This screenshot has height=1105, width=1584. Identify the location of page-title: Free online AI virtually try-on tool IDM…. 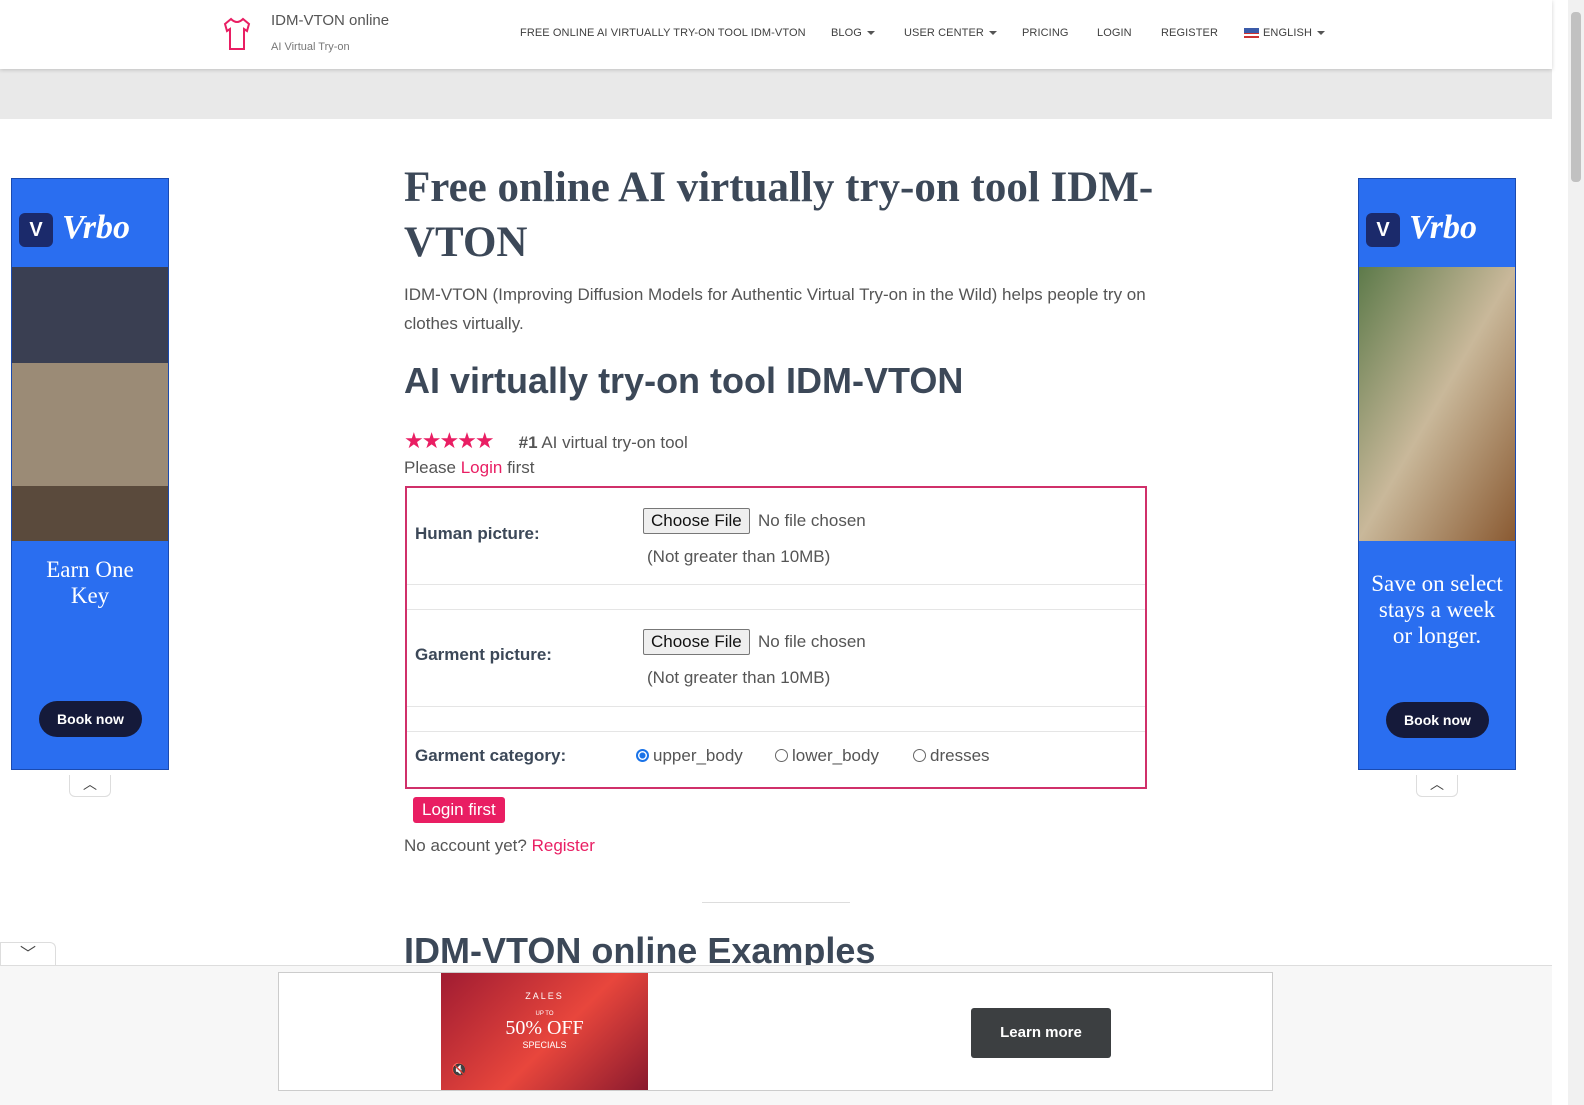
(779, 215).